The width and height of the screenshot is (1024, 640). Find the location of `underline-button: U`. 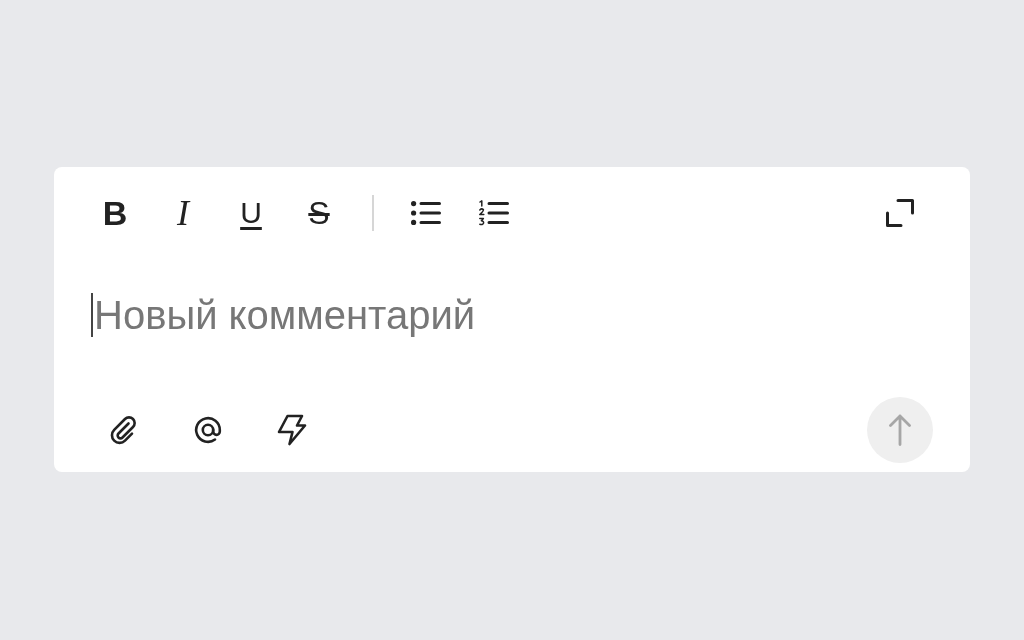

underline-button: U is located at coordinates (251, 213).